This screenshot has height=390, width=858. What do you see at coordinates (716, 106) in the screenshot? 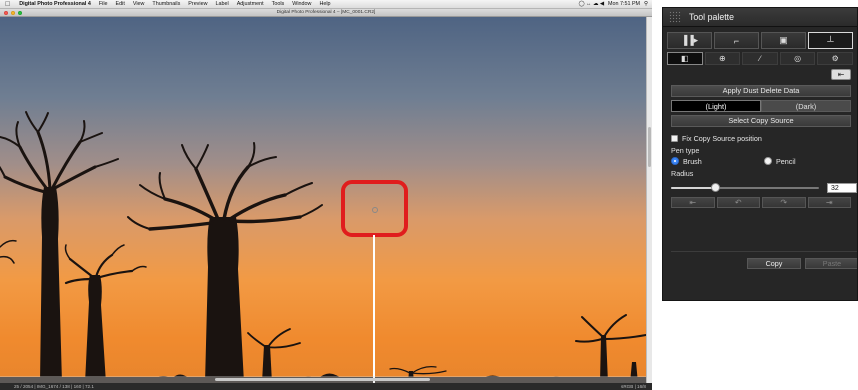
I see `light-button: (Light)` at bounding box center [716, 106].